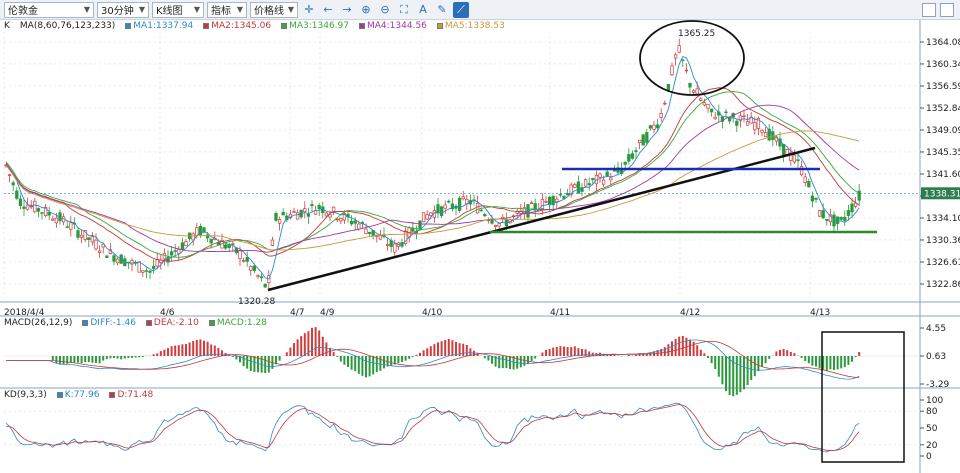 Image resolution: width=960 pixels, height=473 pixels. Describe the element at coordinates (943, 219) in the screenshot. I see `y-tick-label: 1334.10` at that location.